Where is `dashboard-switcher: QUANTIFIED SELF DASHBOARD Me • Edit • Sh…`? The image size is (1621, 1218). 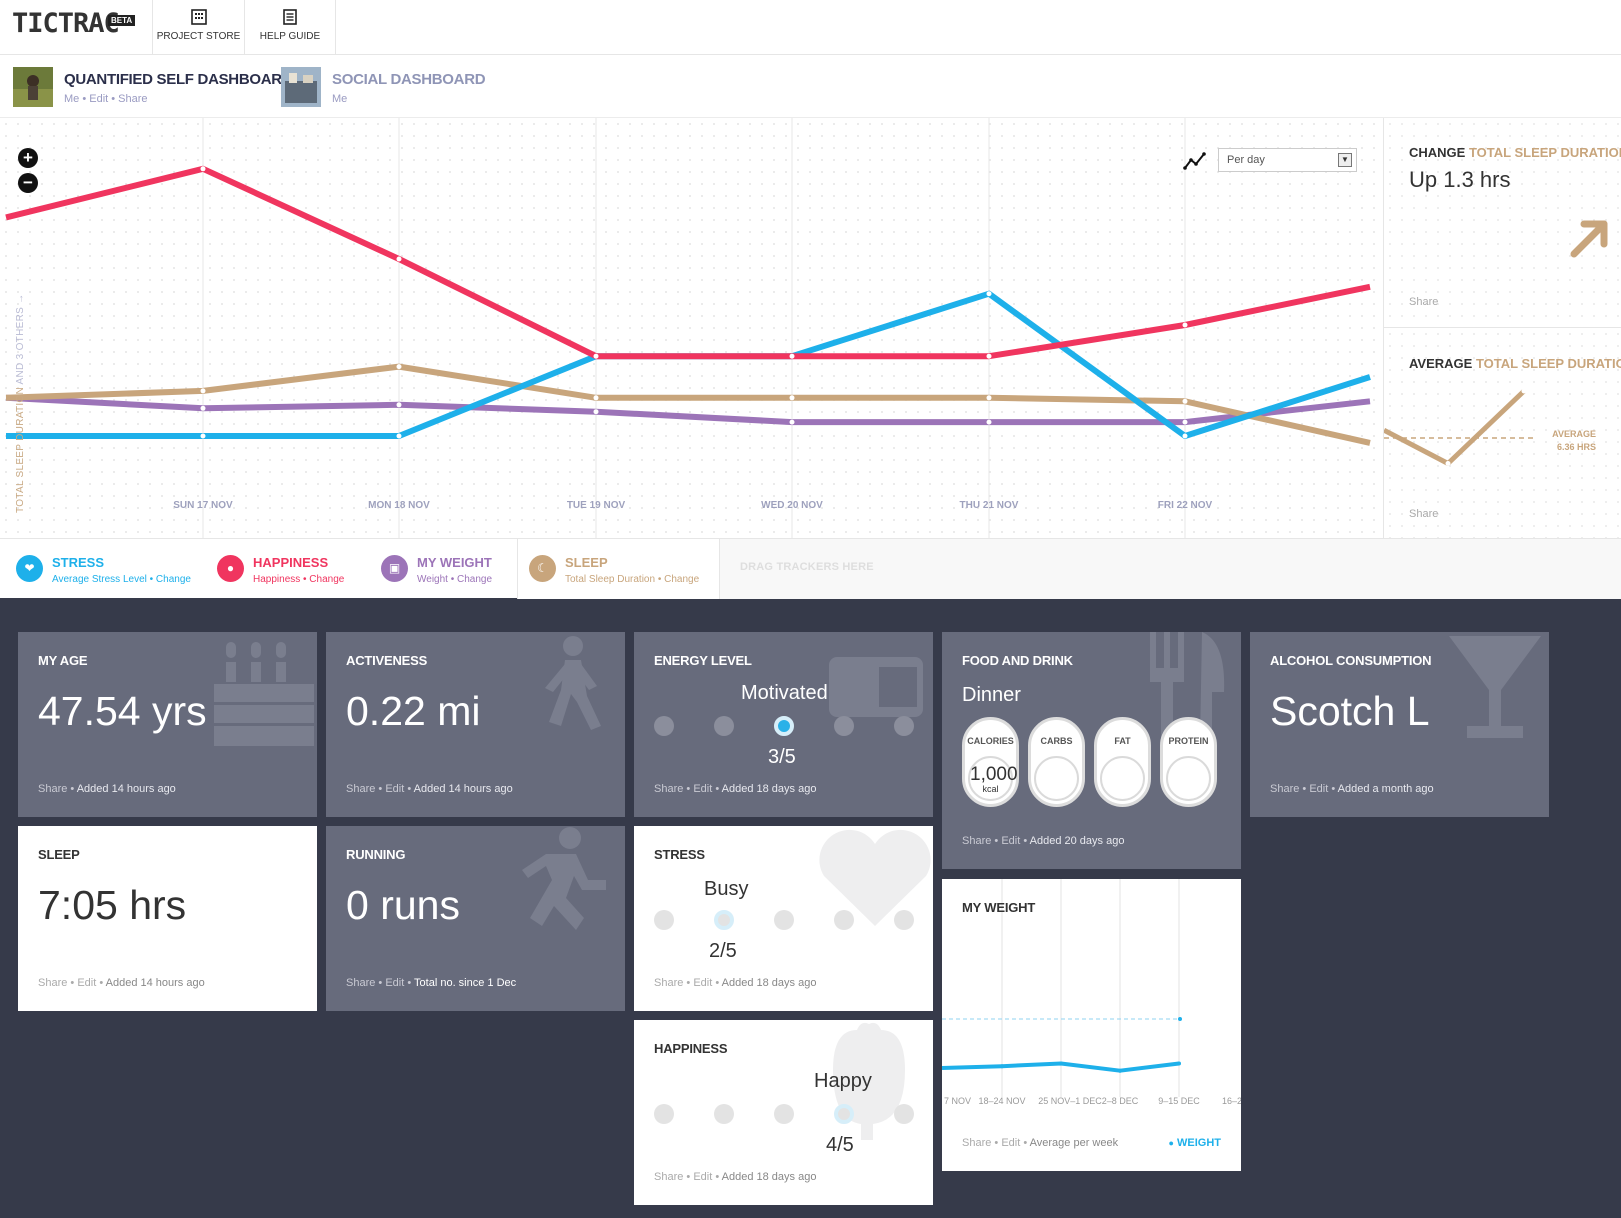
dashboard-switcher: QUANTIFIED SELF DASHBOARD Me • Edit • Sh… is located at coordinates (810, 86).